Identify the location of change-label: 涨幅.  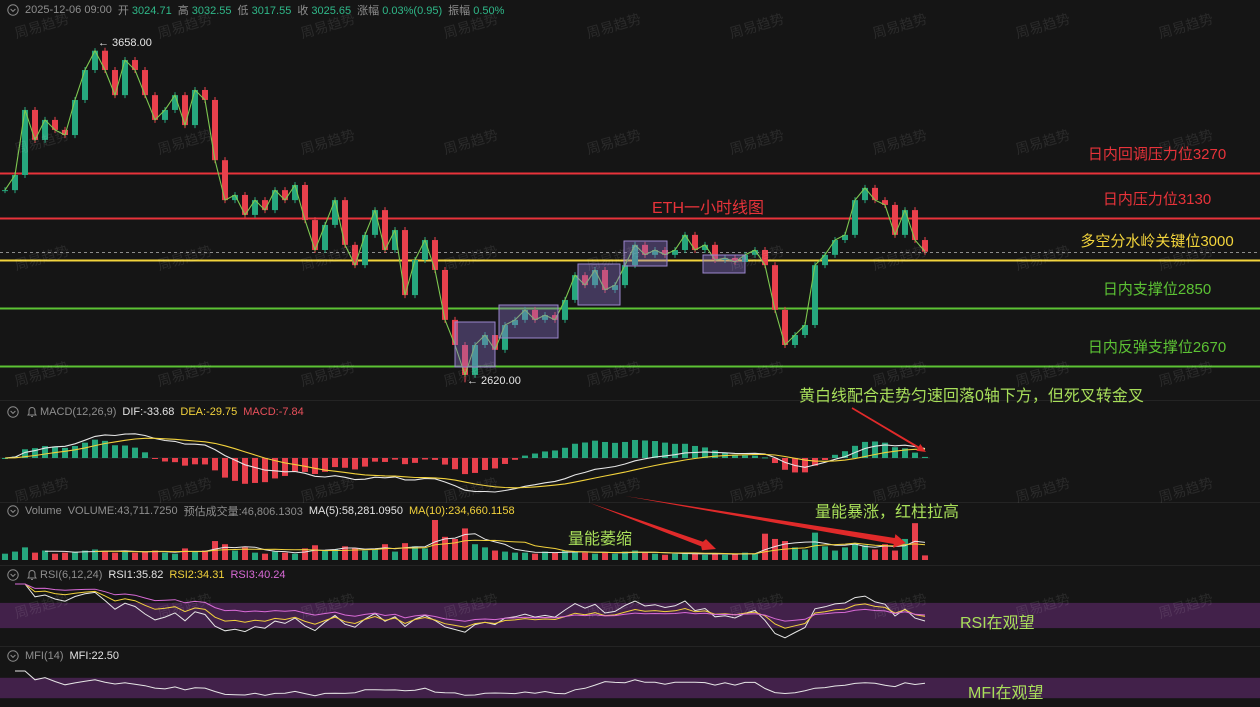
(368, 11).